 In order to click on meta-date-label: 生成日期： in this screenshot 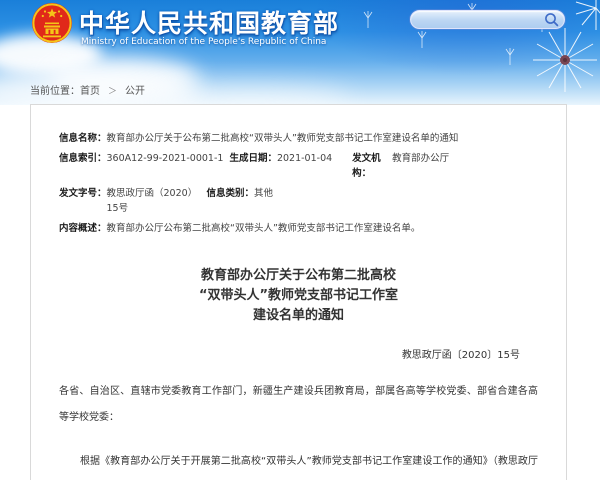, I will do `click(253, 158)`.